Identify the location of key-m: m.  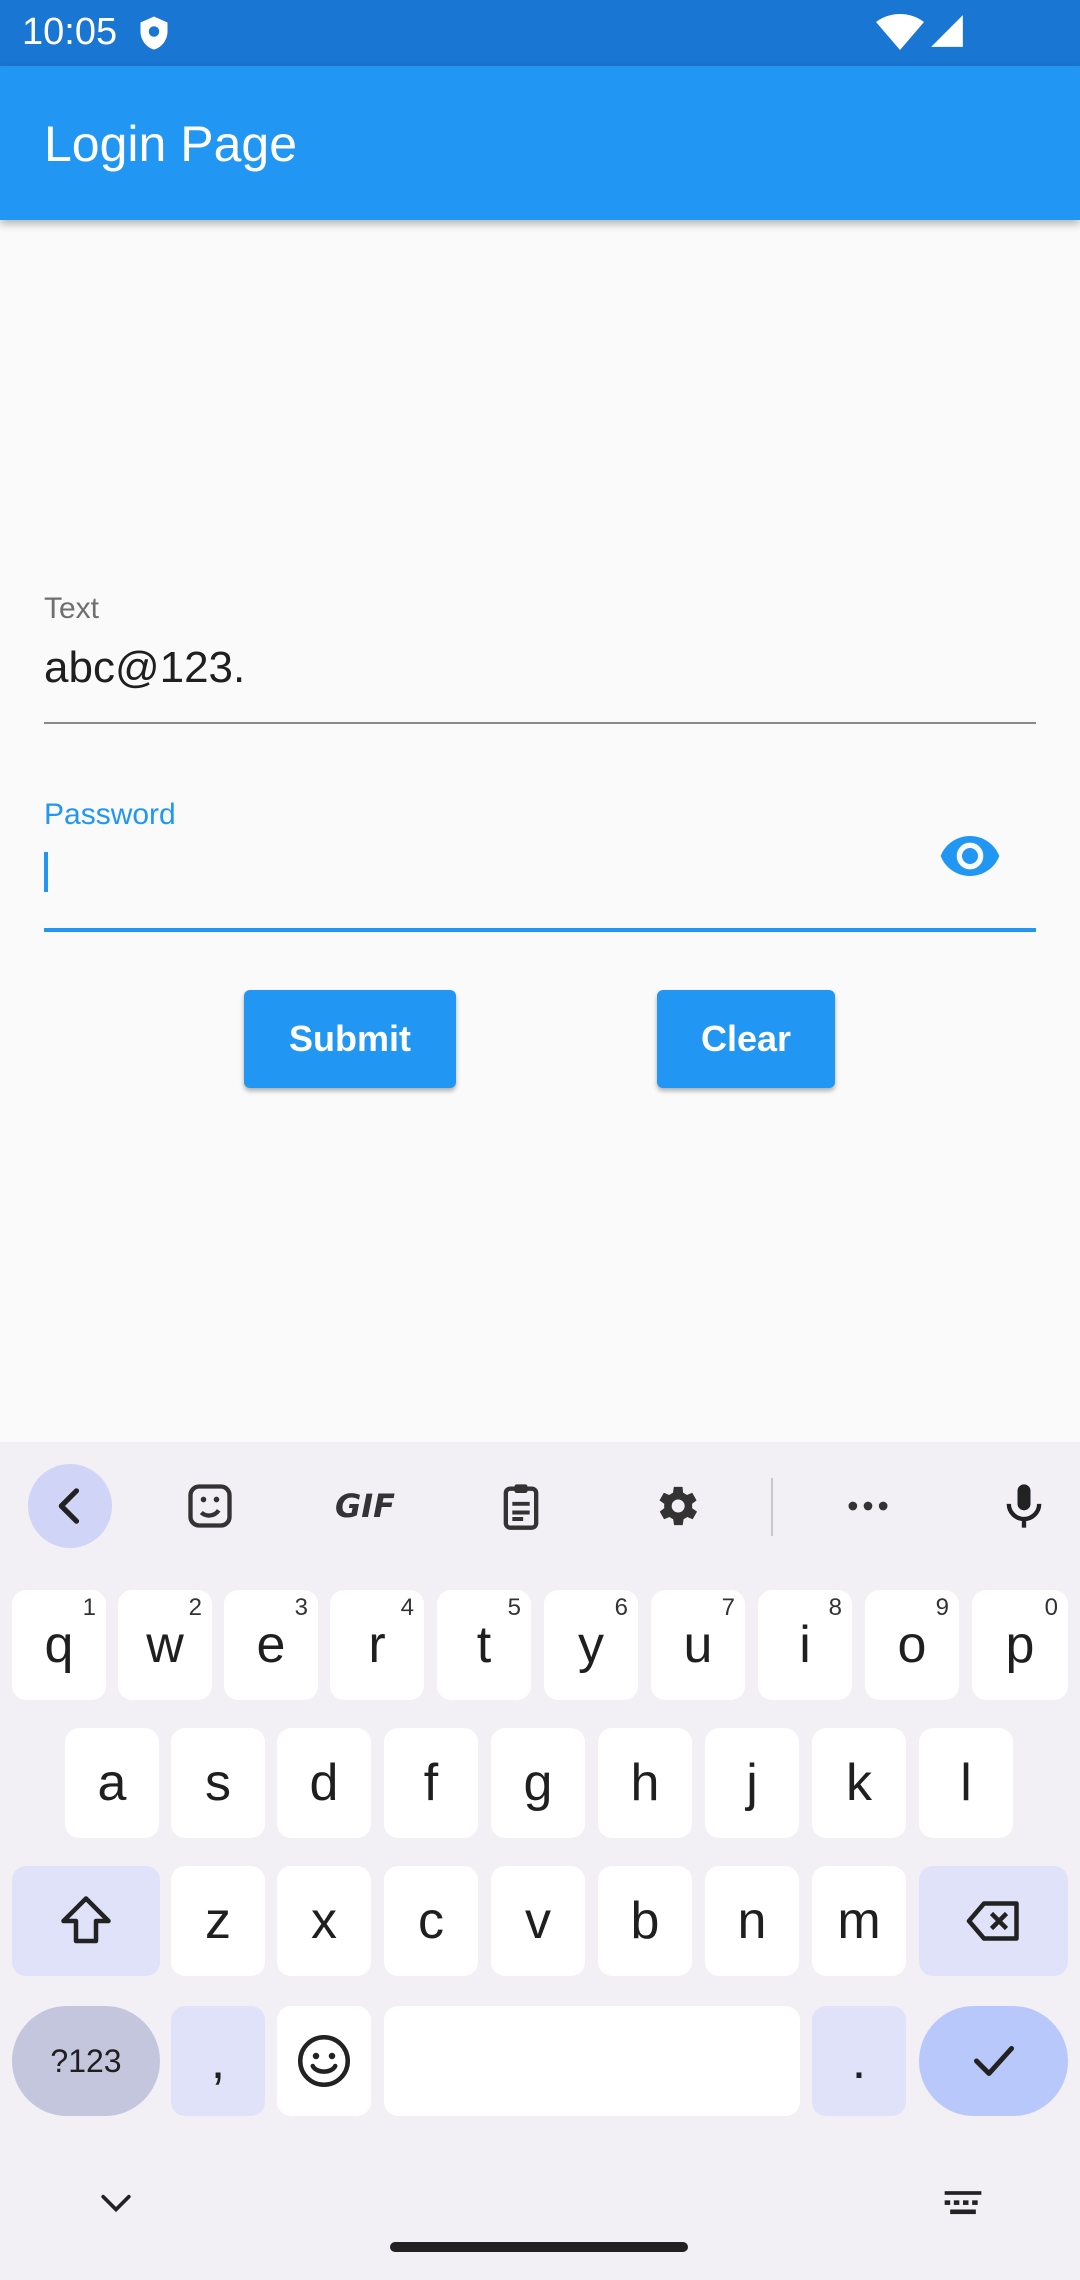
(859, 1921).